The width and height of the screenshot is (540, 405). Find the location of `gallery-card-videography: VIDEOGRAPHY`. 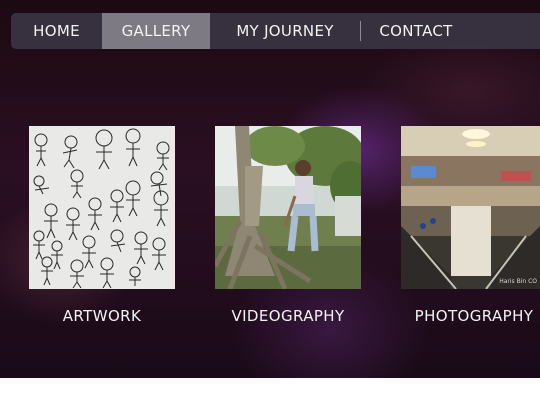

gallery-card-videography: VIDEOGRAPHY is located at coordinates (288, 225).